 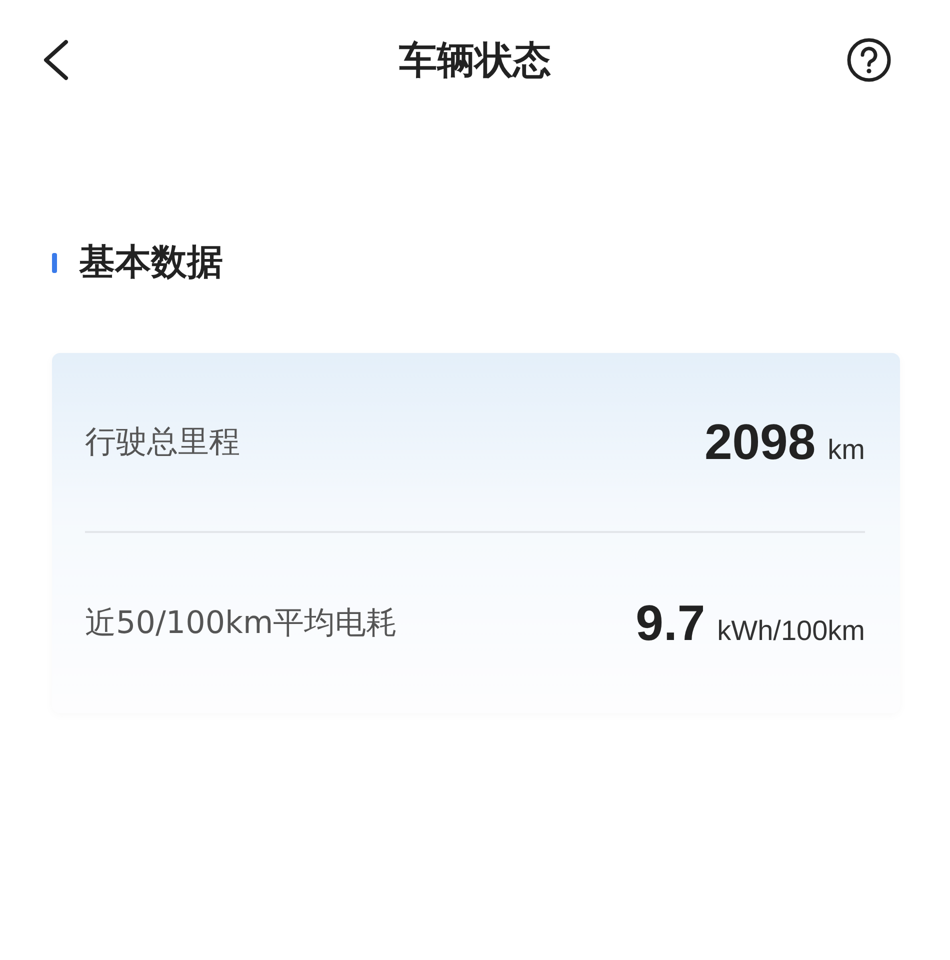 What do you see at coordinates (671, 623) in the screenshot?
I see `stat-value: 9.7` at bounding box center [671, 623].